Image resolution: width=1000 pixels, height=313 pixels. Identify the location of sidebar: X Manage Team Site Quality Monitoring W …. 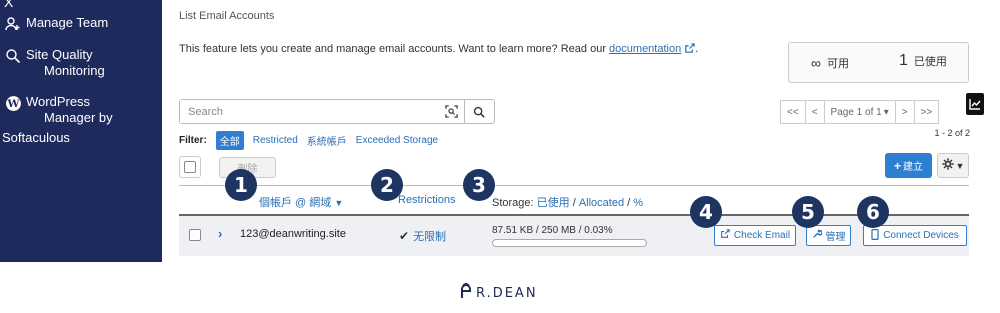
(81, 131).